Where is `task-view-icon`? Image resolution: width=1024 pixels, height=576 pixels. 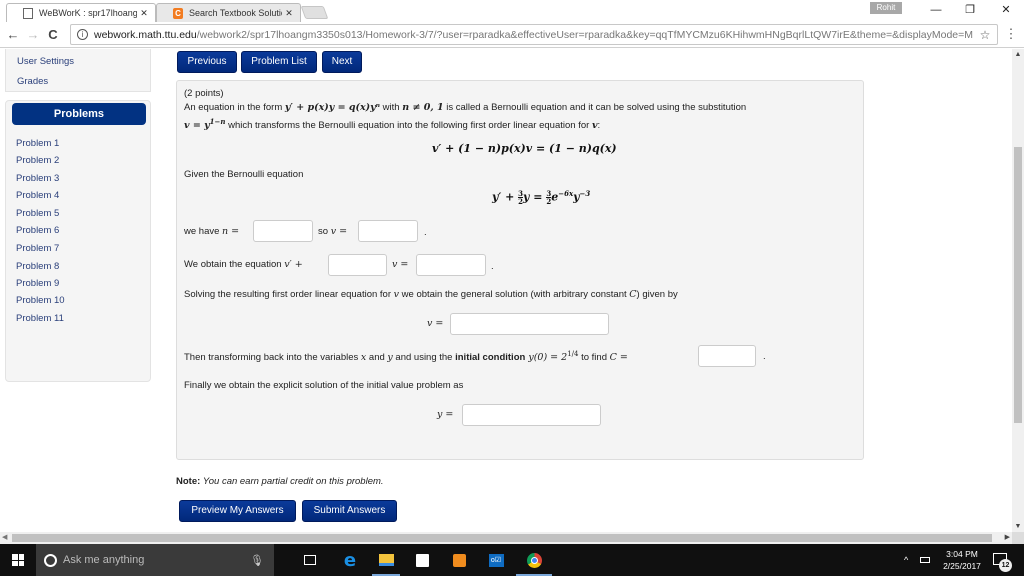 task-view-icon is located at coordinates (310, 560).